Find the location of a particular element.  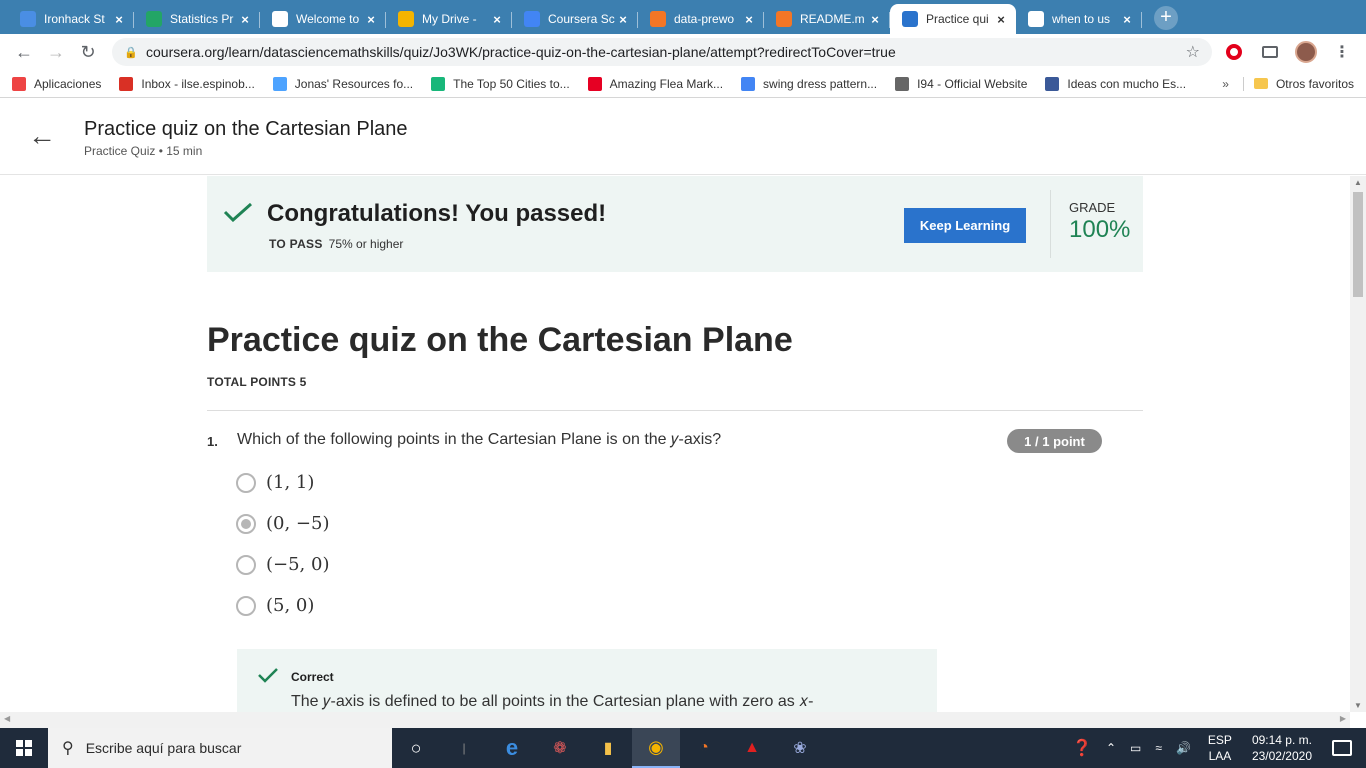

reload-button: ↻ is located at coordinates (88, 52).